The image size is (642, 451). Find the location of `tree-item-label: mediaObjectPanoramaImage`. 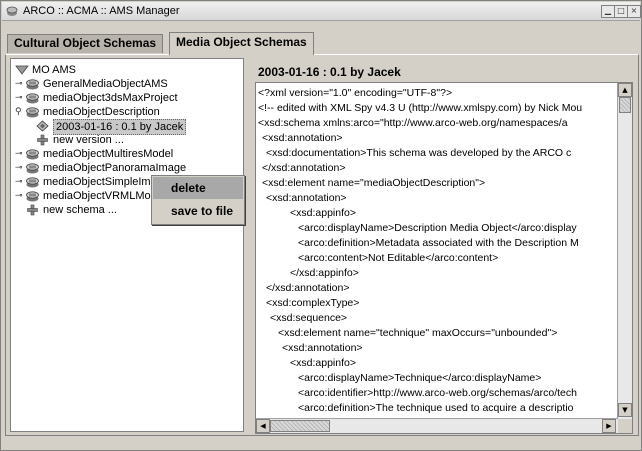

tree-item-label: mediaObjectPanoramaImage is located at coordinates (115, 168).